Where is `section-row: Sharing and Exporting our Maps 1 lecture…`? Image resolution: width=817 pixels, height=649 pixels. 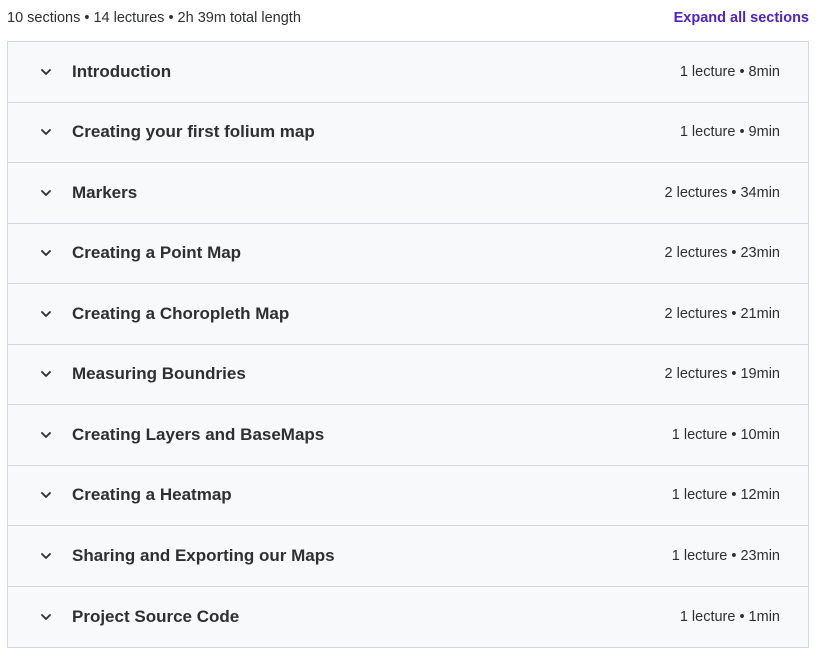 section-row: Sharing and Exporting our Maps 1 lecture… is located at coordinates (408, 556).